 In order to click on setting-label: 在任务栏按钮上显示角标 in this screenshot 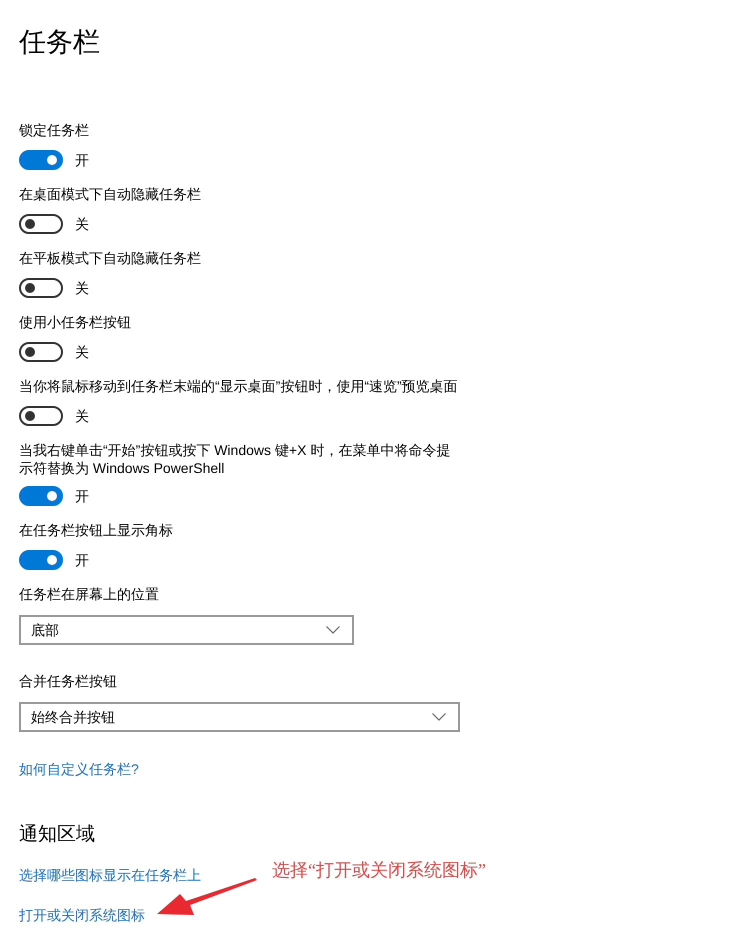, I will do `click(96, 530)`.